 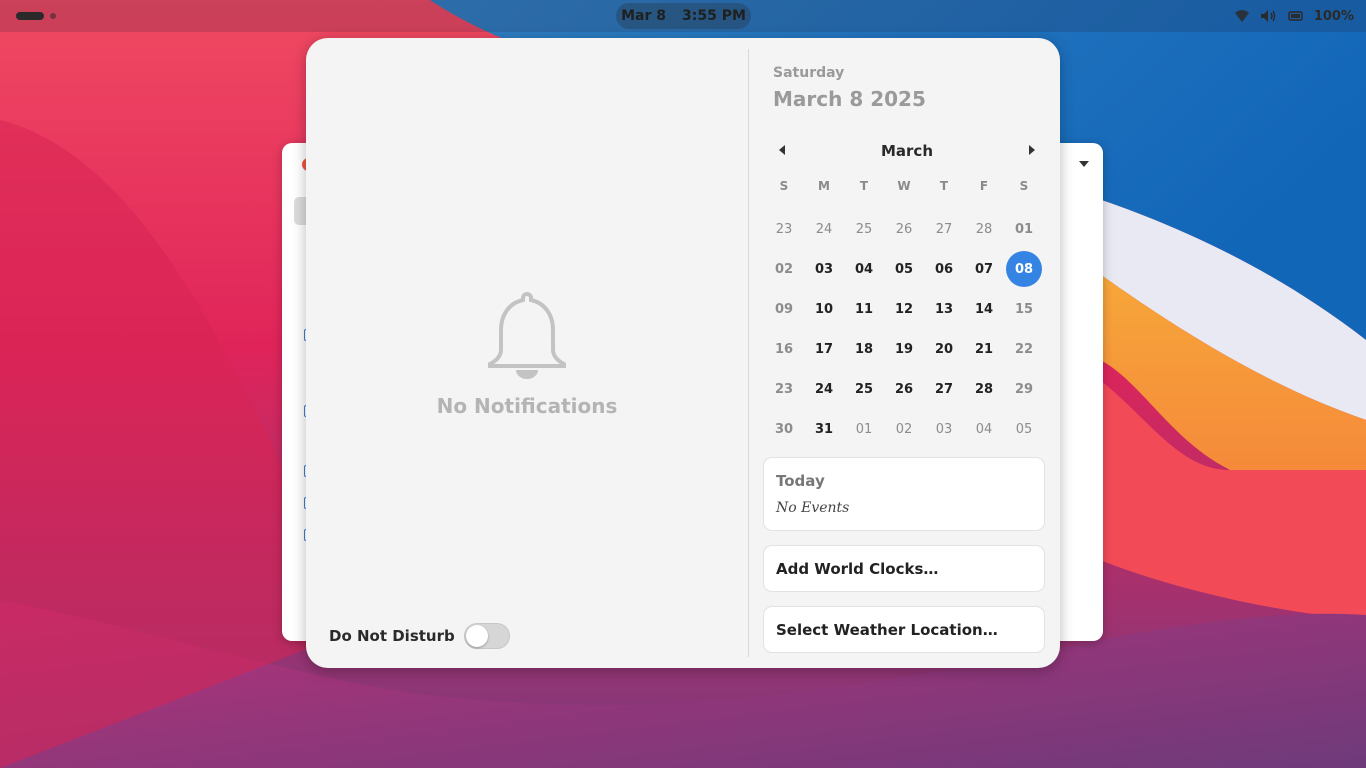 I want to click on calendar-day: 18, so click(x=864, y=349).